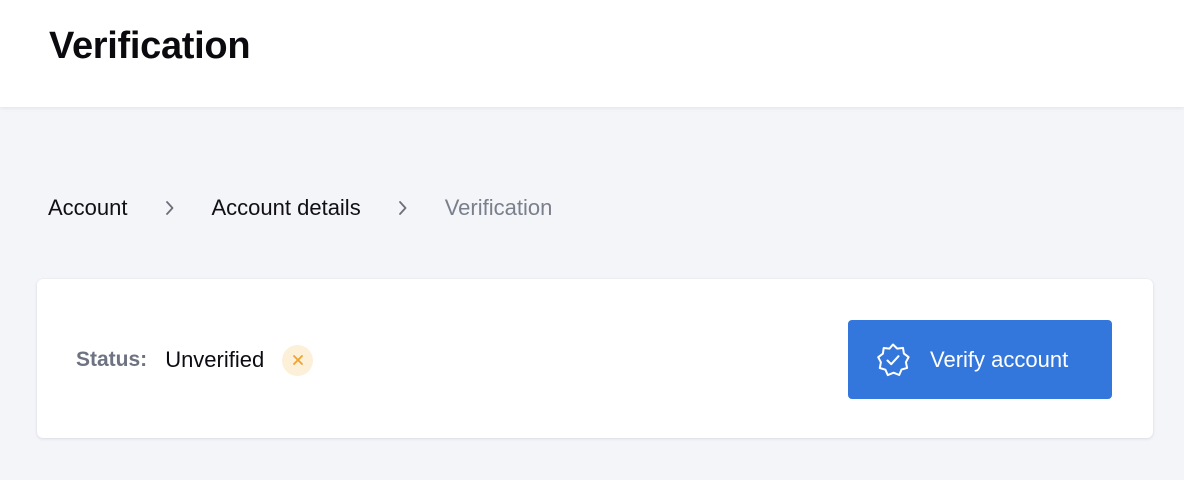  I want to click on verify-account-button: Verify account, so click(980, 359).